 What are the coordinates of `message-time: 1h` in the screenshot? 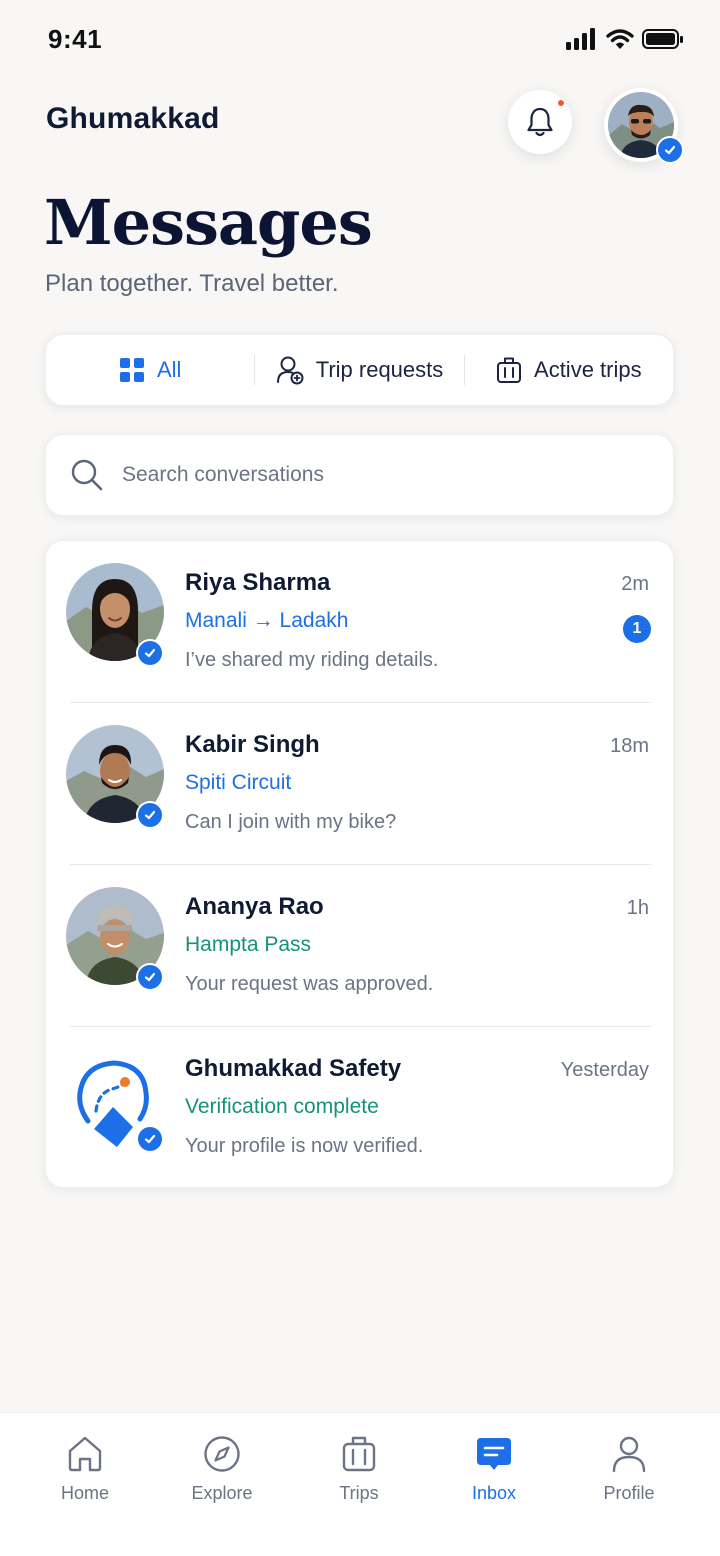 It's located at (637, 908).